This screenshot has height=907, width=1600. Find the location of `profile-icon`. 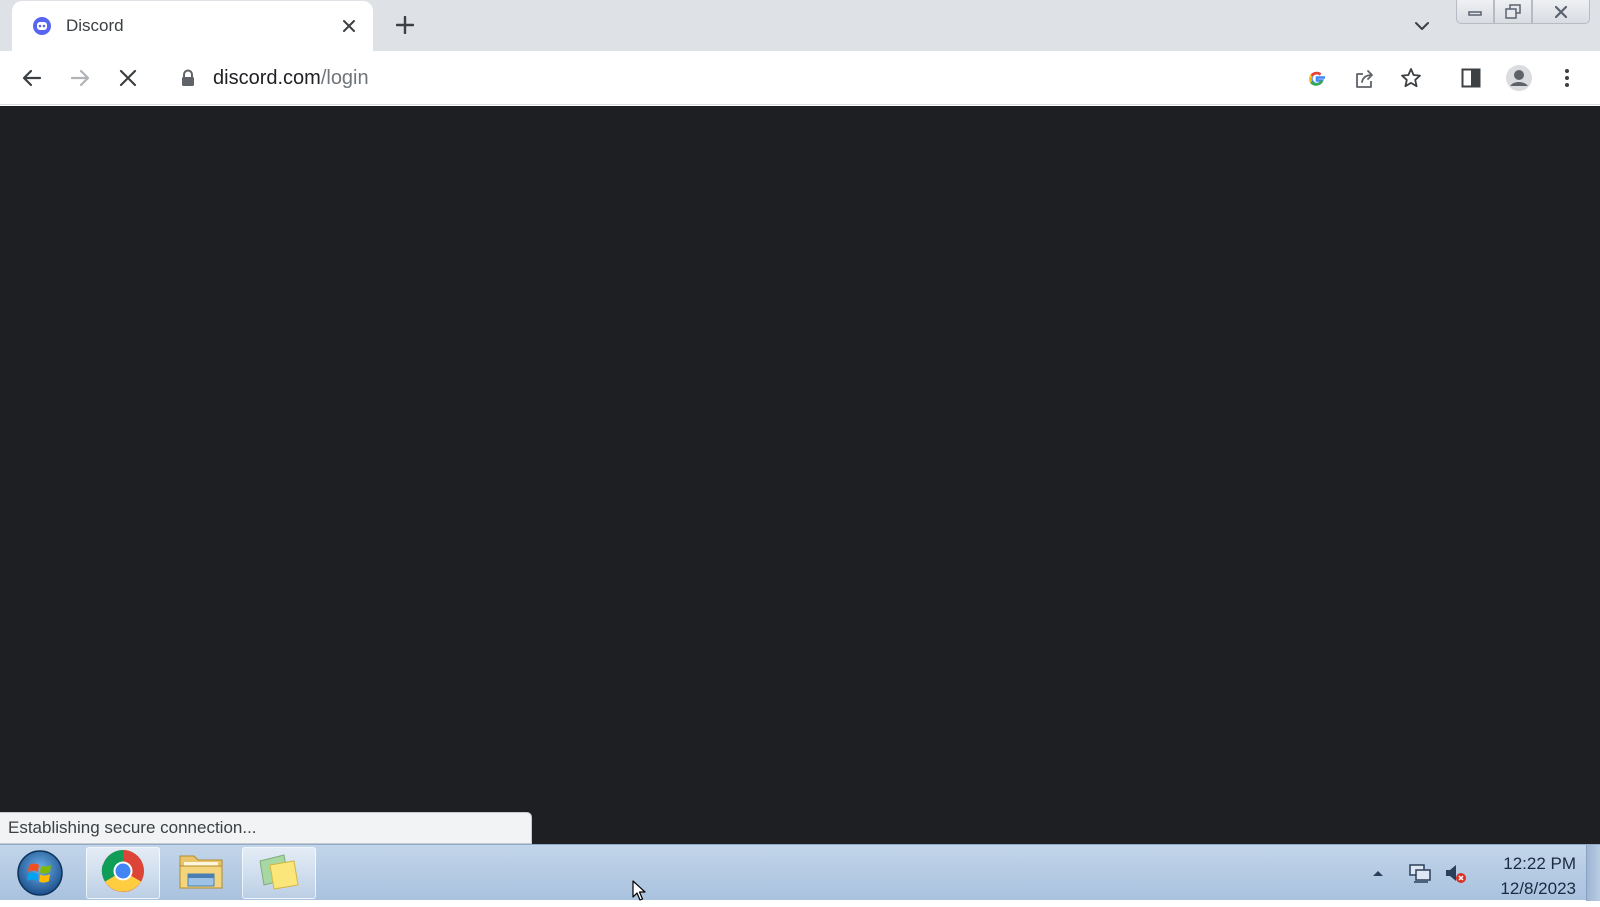

profile-icon is located at coordinates (1519, 78).